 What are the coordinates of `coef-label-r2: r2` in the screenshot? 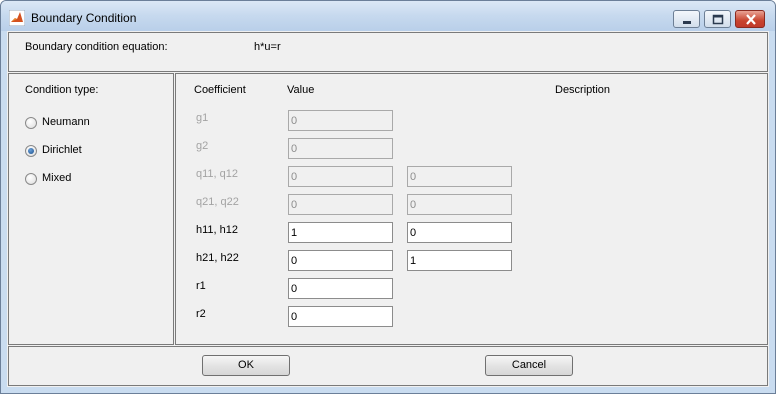 It's located at (201, 314).